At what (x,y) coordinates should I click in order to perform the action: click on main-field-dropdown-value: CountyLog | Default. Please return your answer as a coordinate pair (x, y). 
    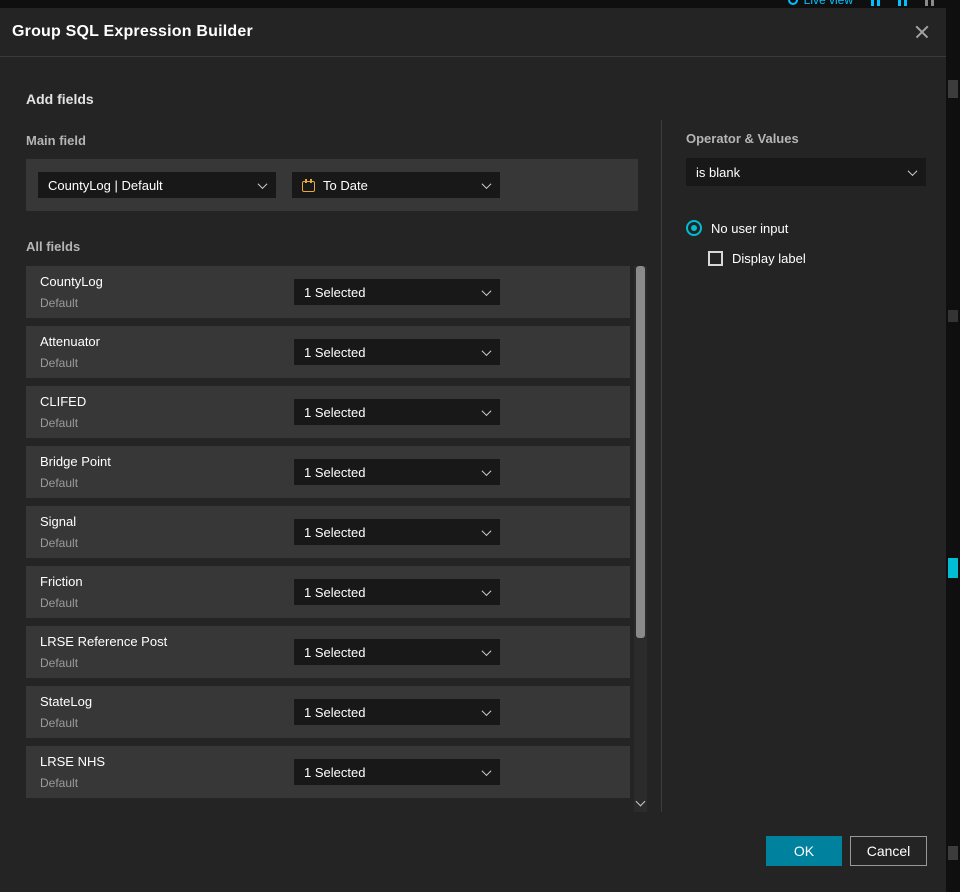
    Looking at the image, I should click on (105, 185).